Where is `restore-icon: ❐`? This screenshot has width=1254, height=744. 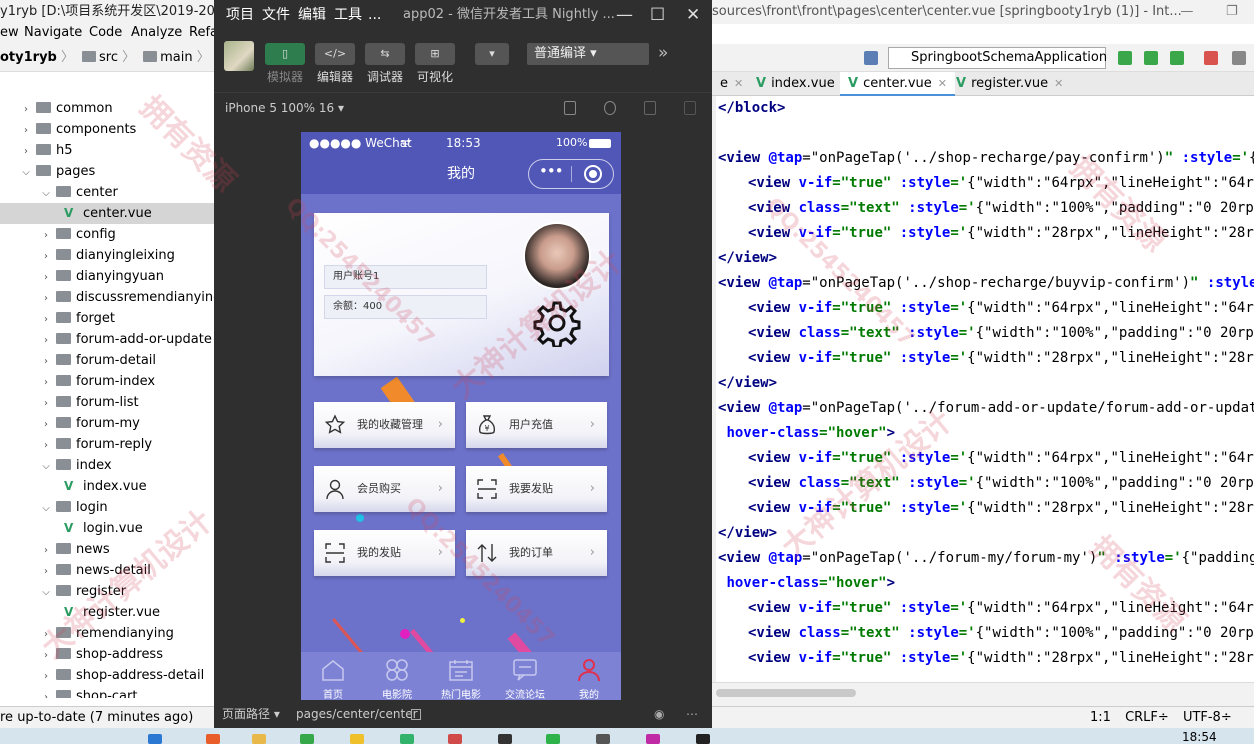 restore-icon: ❐ is located at coordinates (1232, 12).